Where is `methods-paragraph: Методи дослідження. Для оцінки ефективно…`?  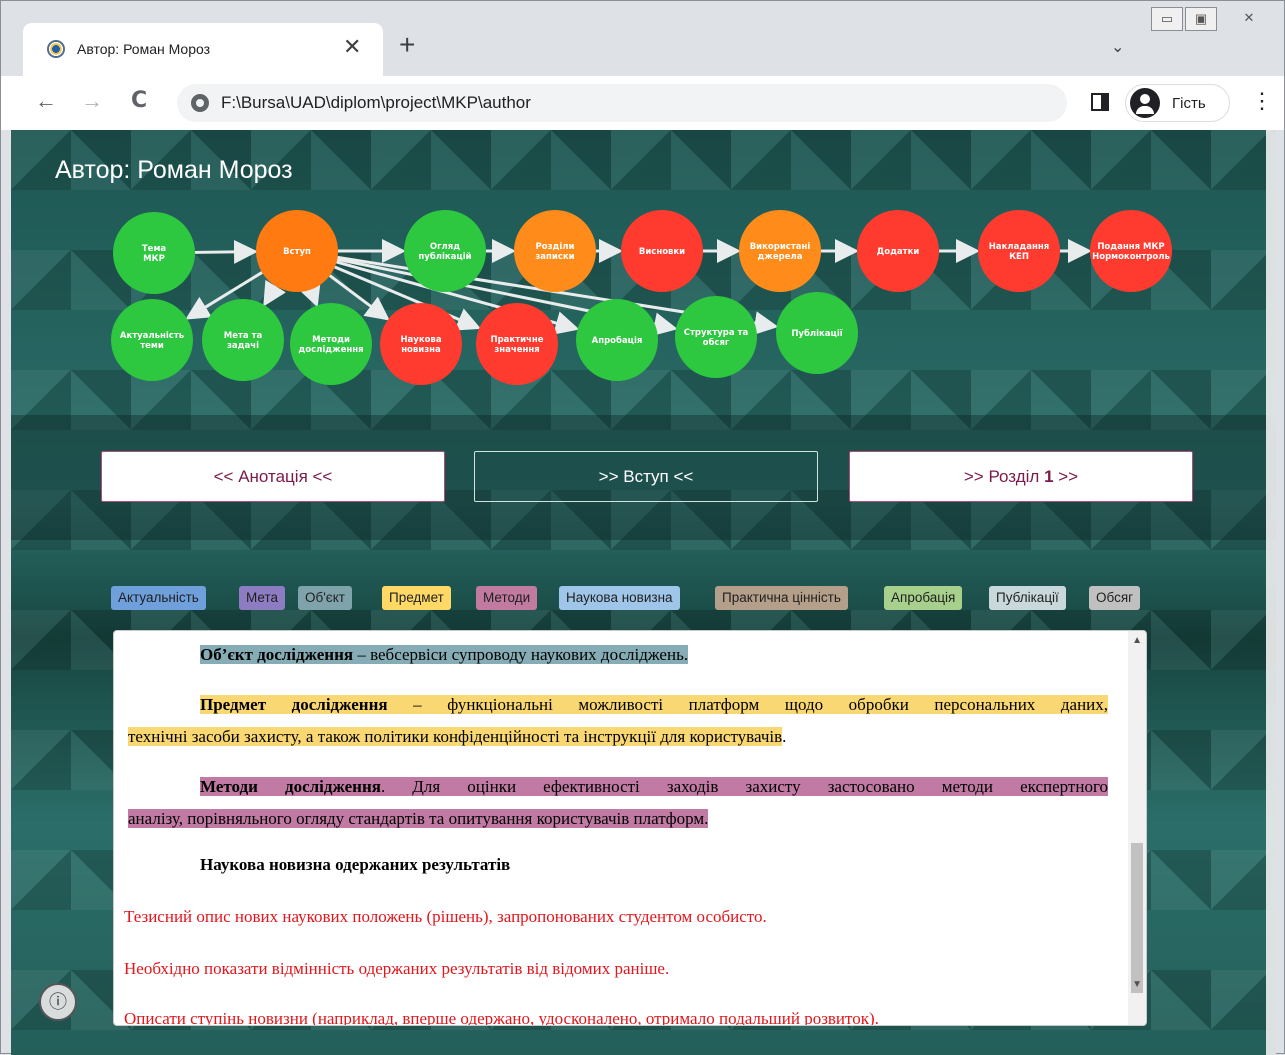 methods-paragraph: Методи дослідження. Для оцінки ефективно… is located at coordinates (618, 803).